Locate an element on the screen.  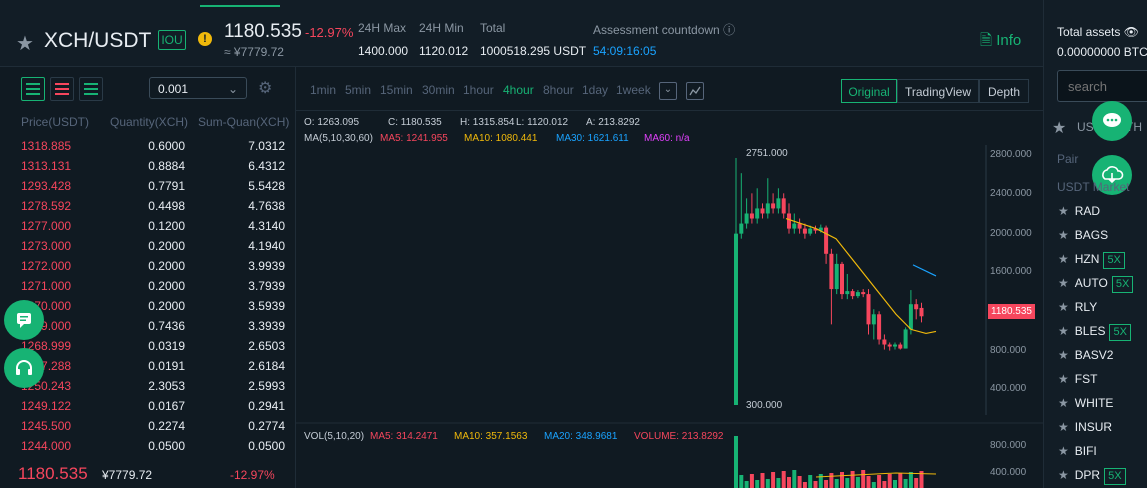
market-search-input is located at coordinates (1102, 86).